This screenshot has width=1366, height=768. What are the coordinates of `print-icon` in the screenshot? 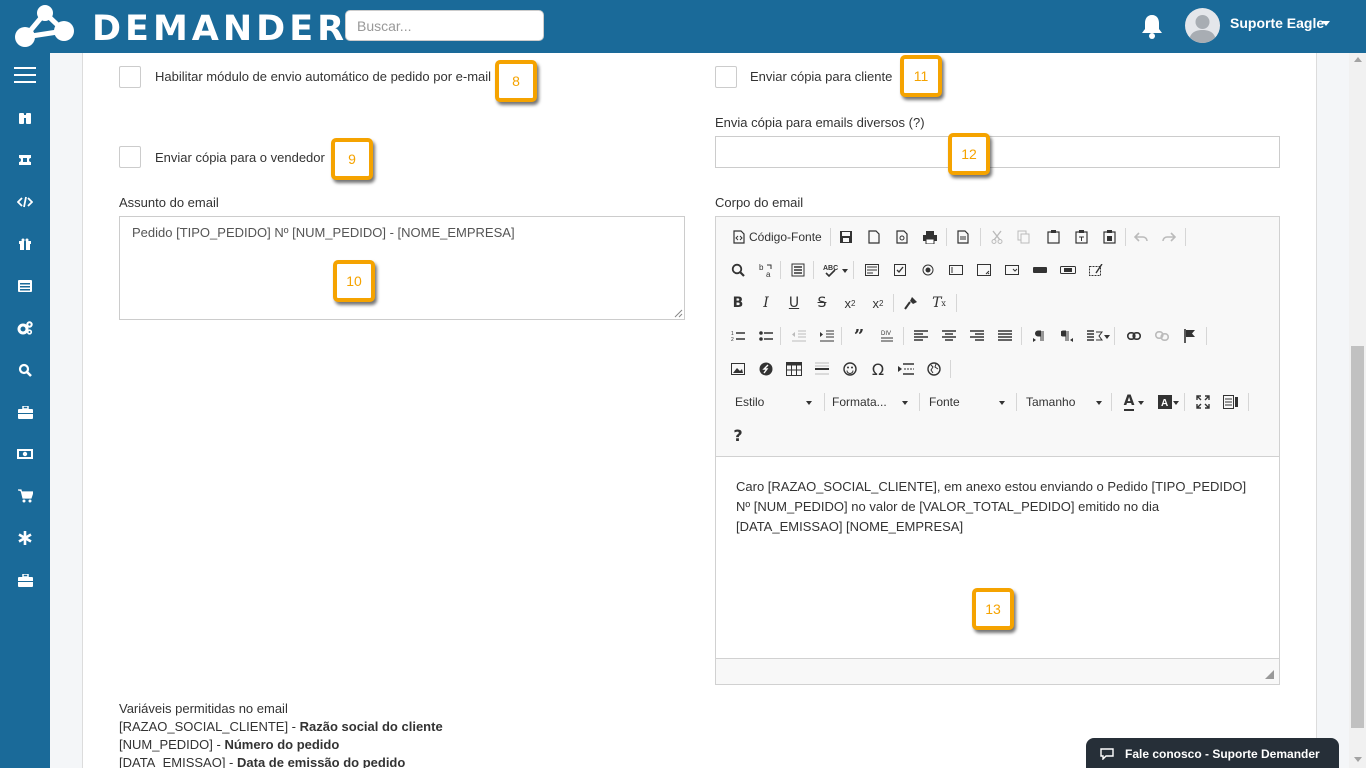 It's located at (930, 237).